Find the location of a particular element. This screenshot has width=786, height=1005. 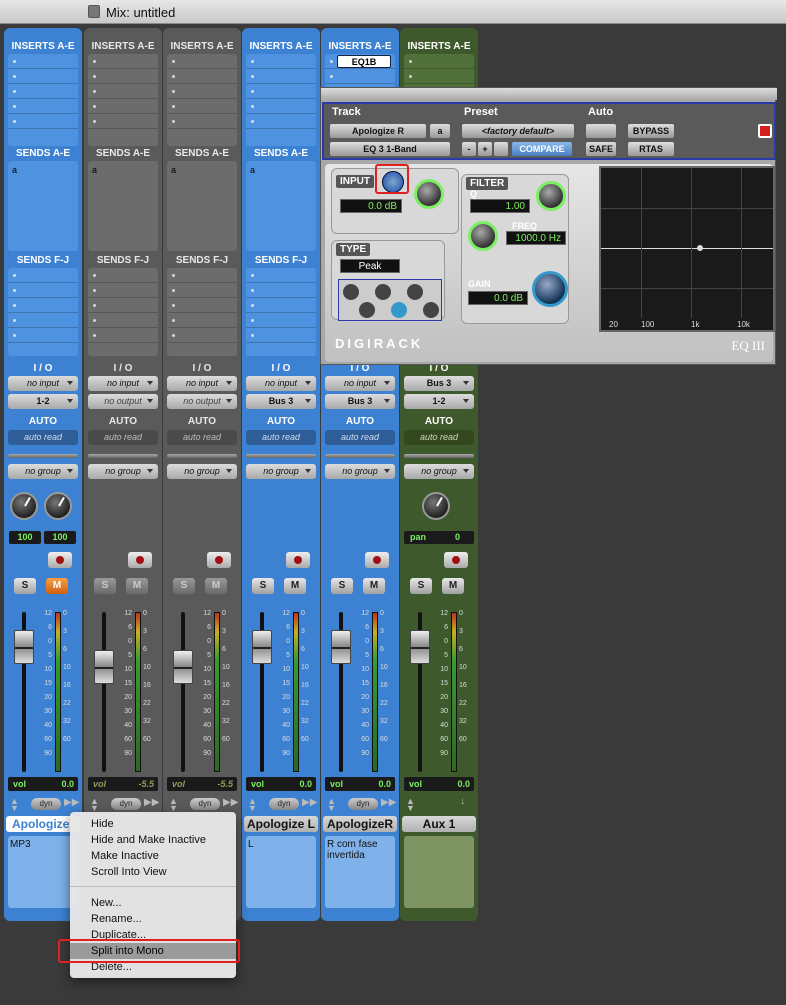

preset-librarian-icon is located at coordinates (501, 149).